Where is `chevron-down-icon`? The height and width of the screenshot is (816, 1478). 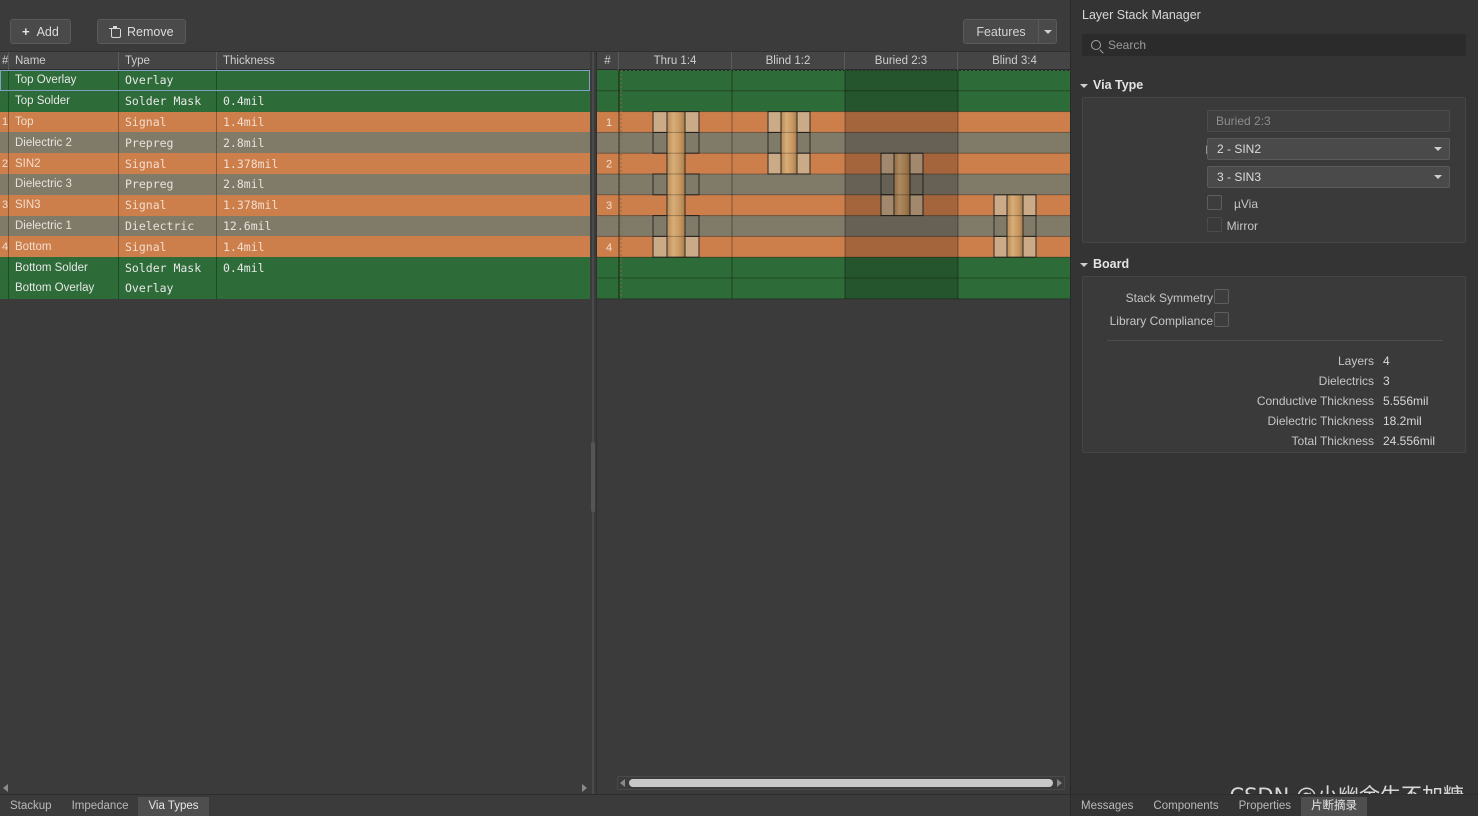
chevron-down-icon is located at coordinates (1438, 177).